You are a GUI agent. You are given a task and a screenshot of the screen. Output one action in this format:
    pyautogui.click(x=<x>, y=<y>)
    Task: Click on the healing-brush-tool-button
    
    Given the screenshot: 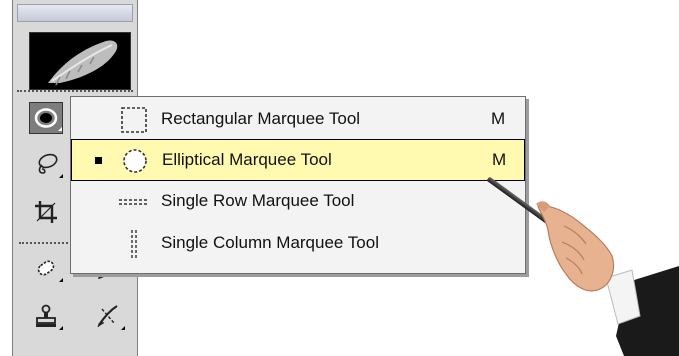 What is the action you would take?
    pyautogui.click(x=46, y=268)
    